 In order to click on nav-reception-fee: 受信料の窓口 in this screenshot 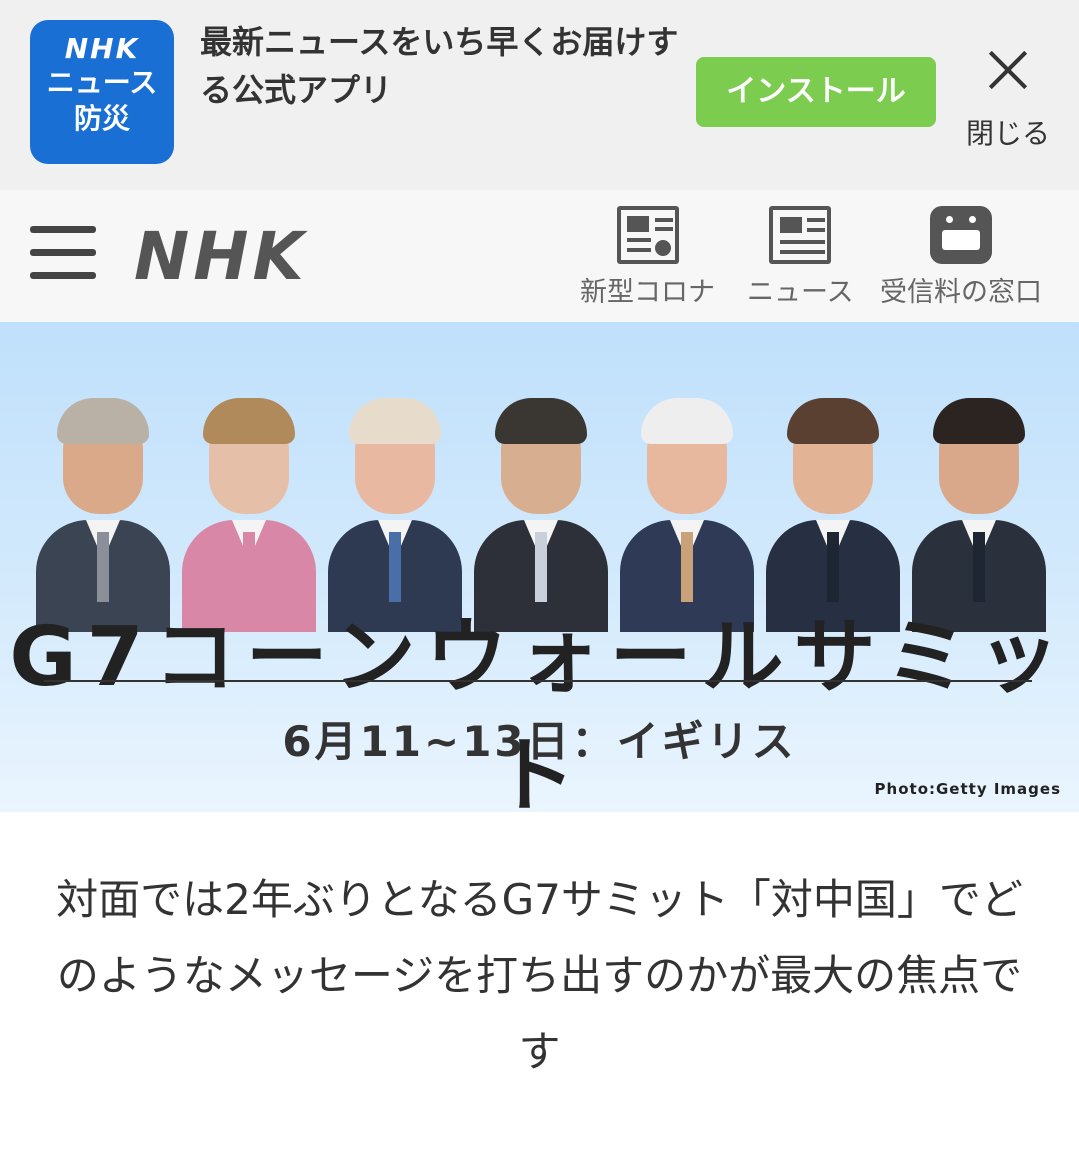, I will do `click(961, 257)`.